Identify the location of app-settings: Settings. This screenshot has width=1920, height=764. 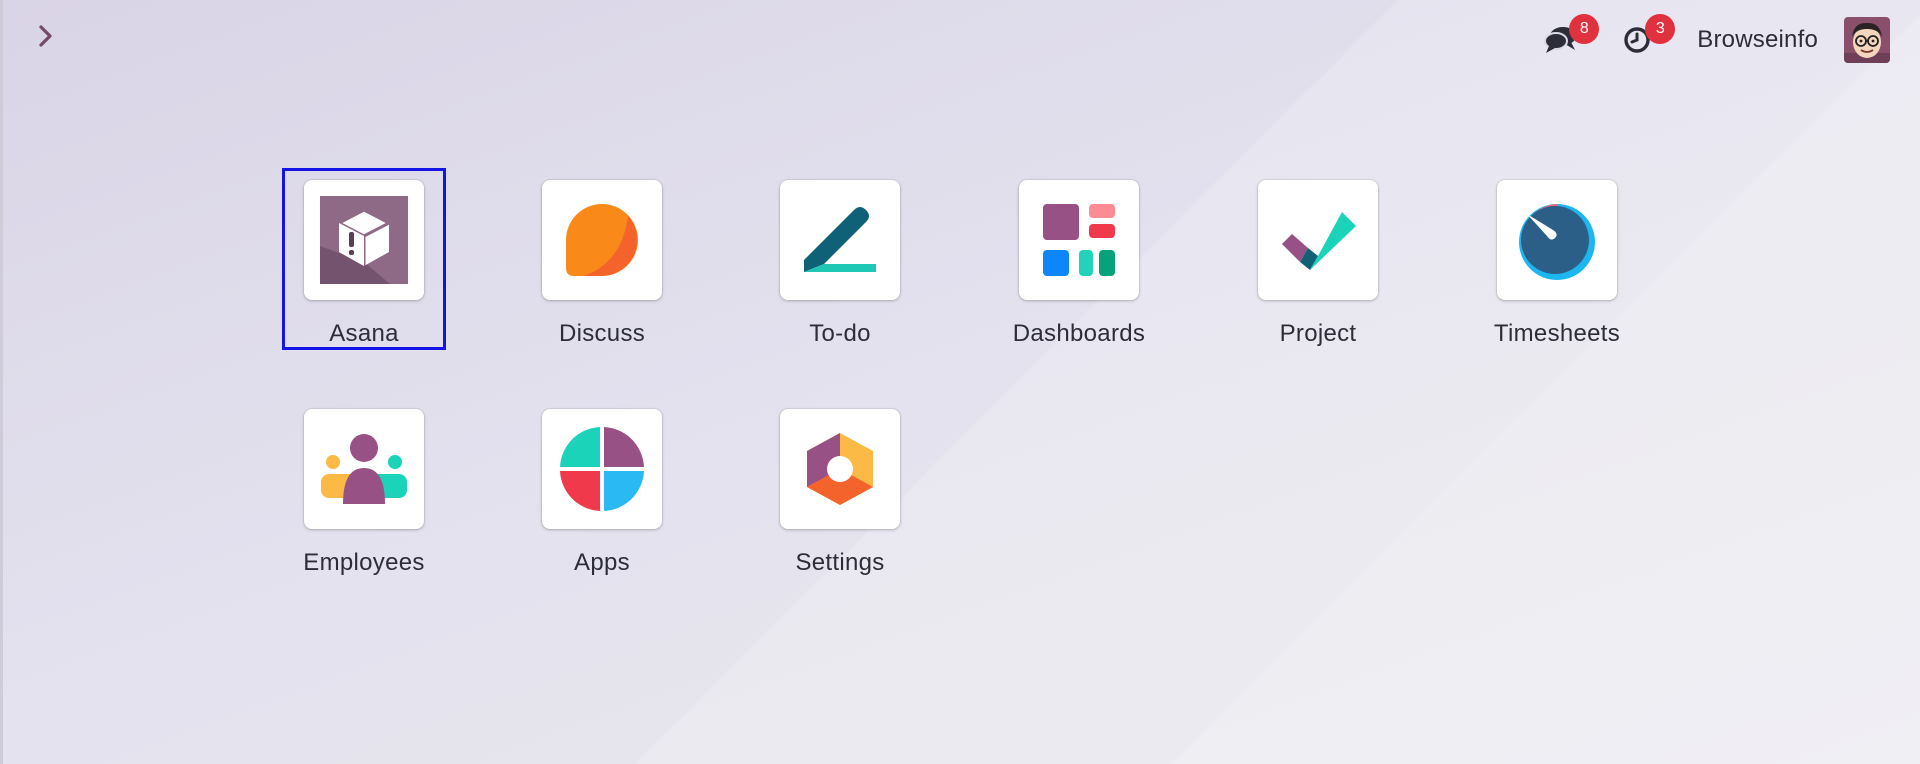
(840, 488).